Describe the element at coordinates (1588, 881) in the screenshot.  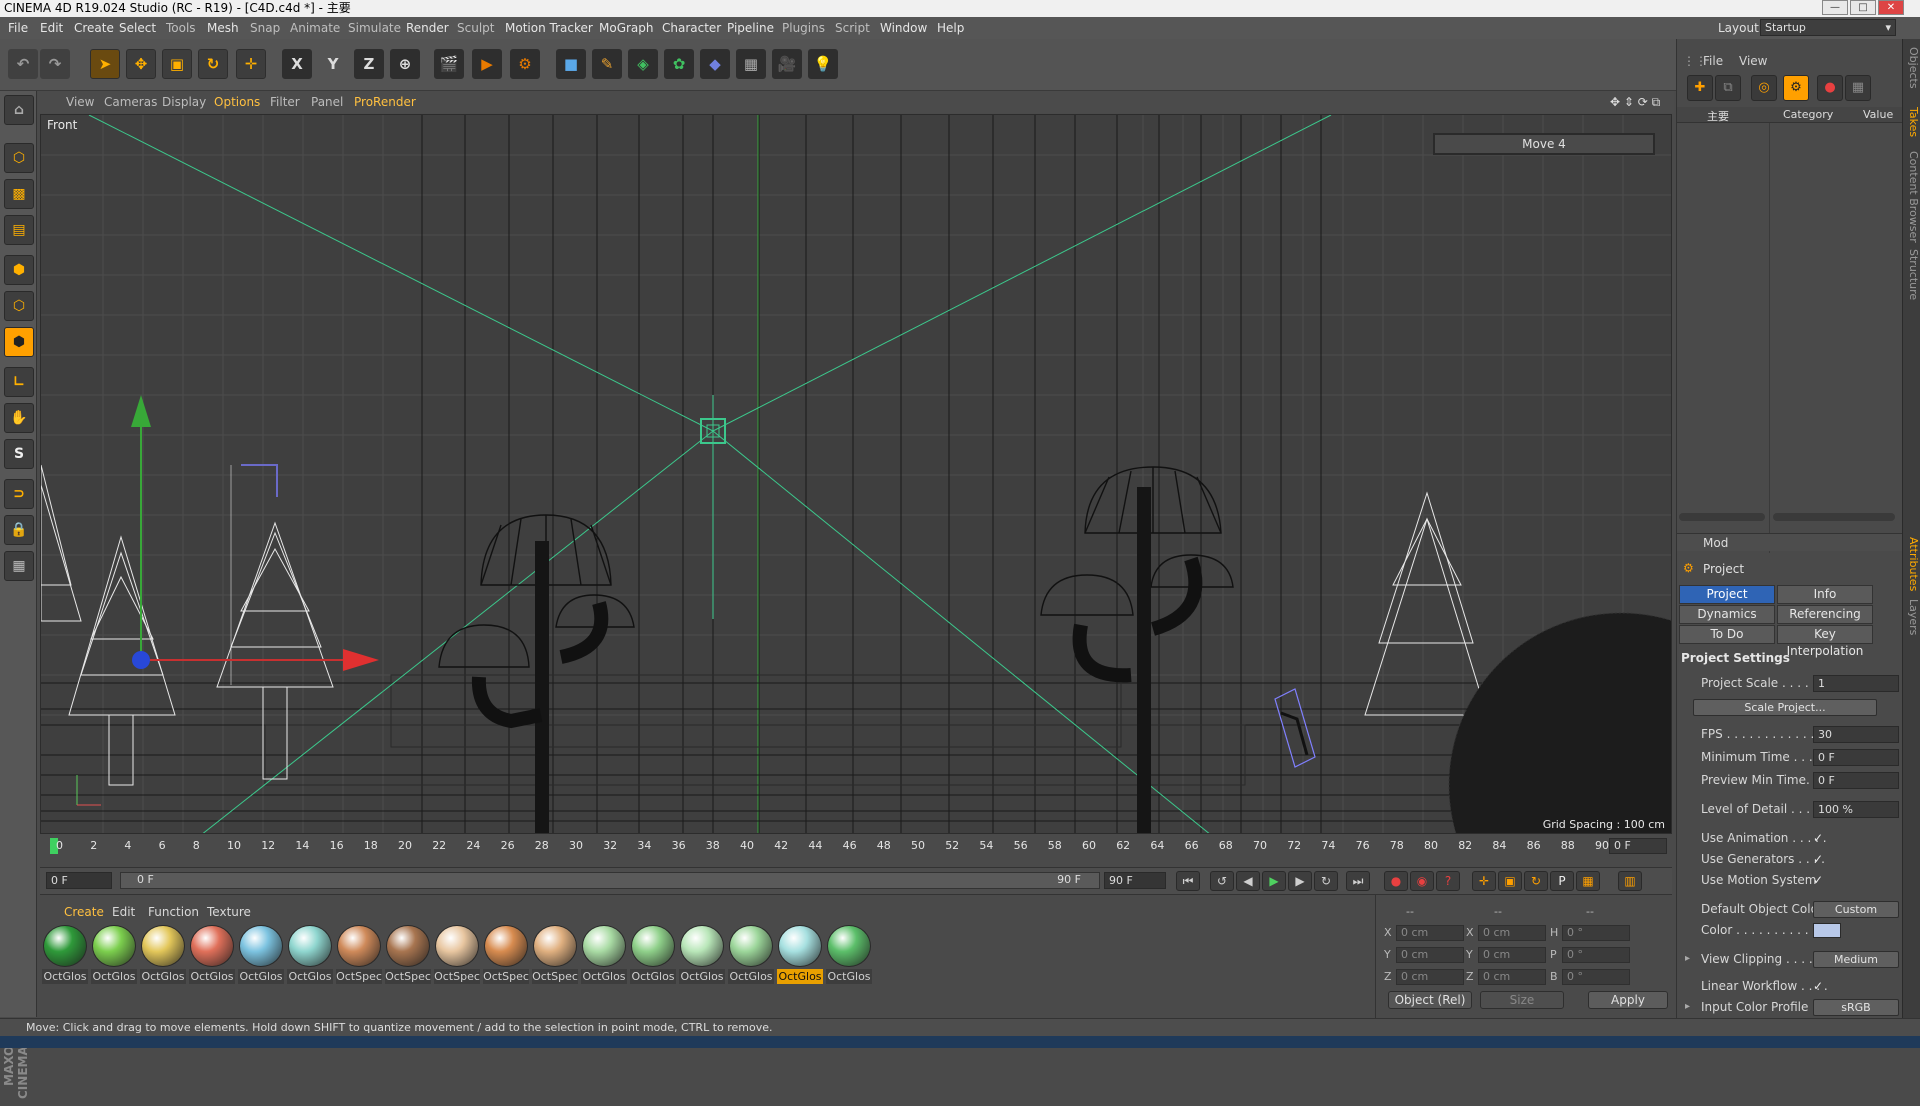
I see `key-pla-icon: ▦` at that location.